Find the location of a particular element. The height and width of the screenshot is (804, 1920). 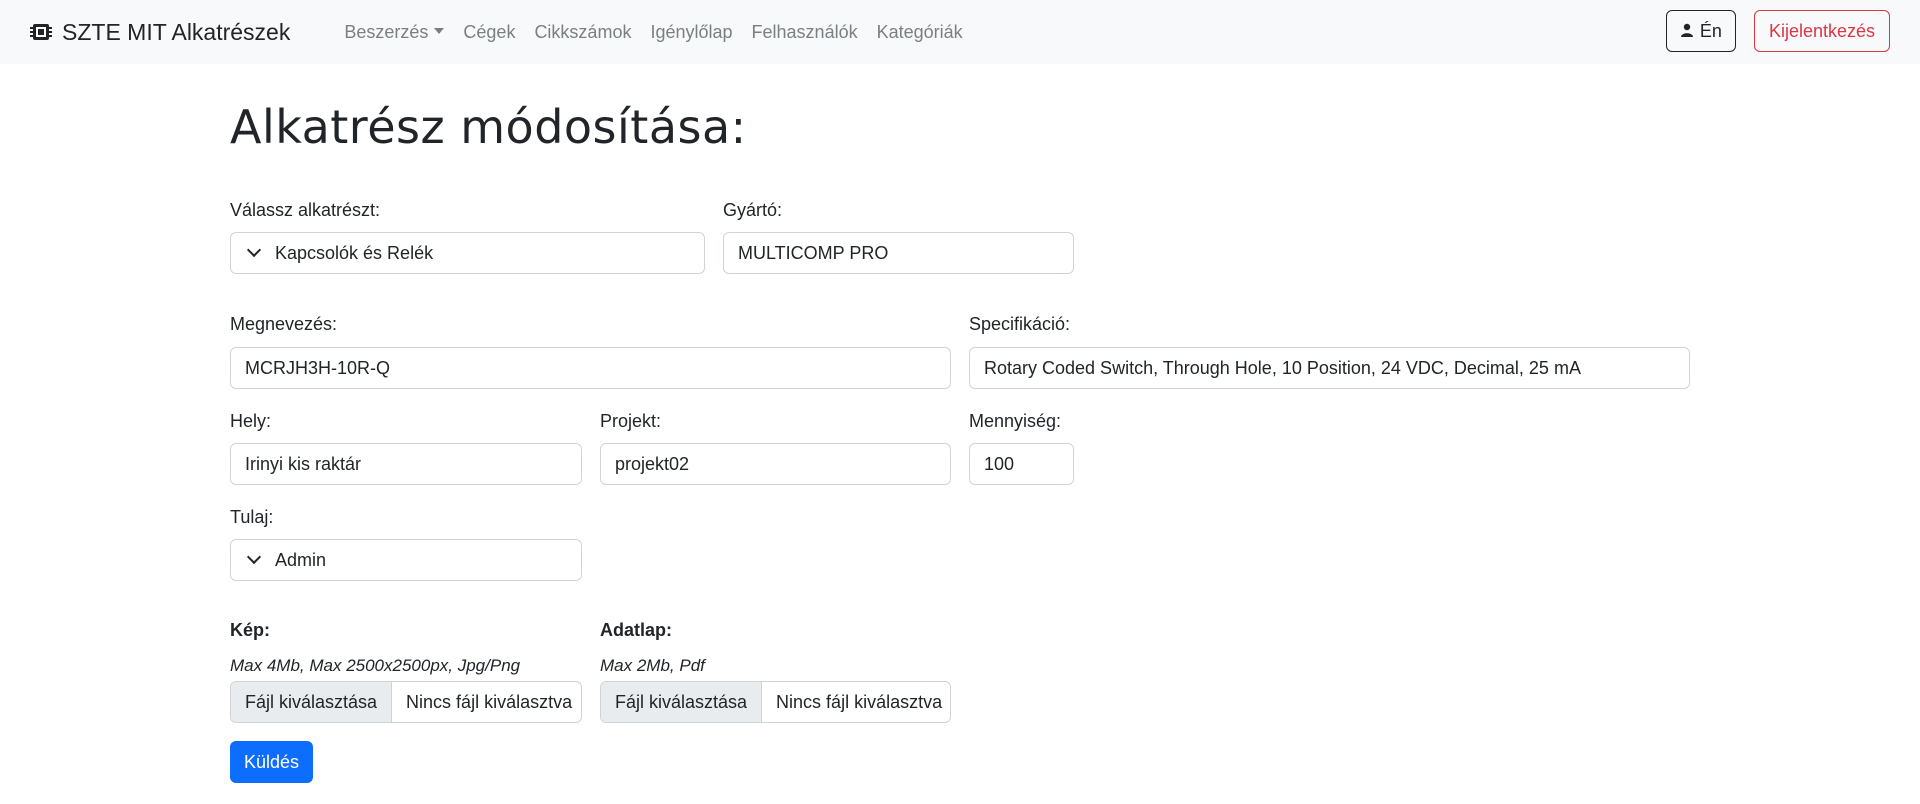

location-label: Hely: is located at coordinates (251, 421).